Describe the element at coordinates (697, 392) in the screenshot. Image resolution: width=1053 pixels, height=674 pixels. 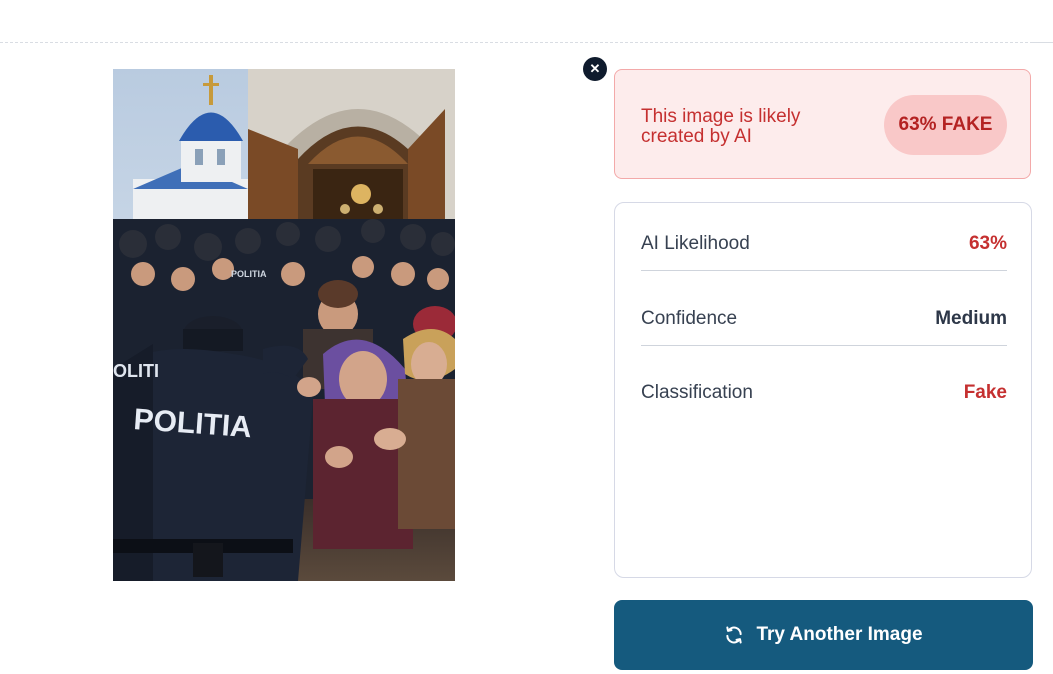
I see `row-label: Classification` at that location.